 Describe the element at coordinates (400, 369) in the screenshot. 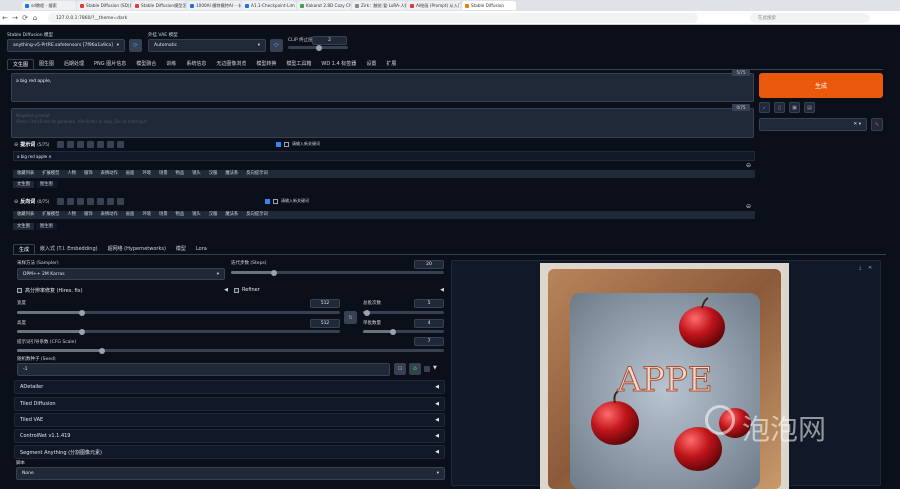

I see `random-seed-button: ⚀` at that location.